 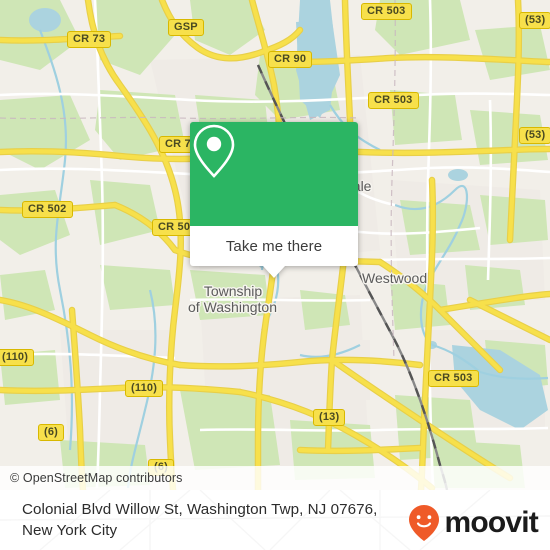 I want to click on moovit-wordmark: moovit, so click(x=491, y=522).